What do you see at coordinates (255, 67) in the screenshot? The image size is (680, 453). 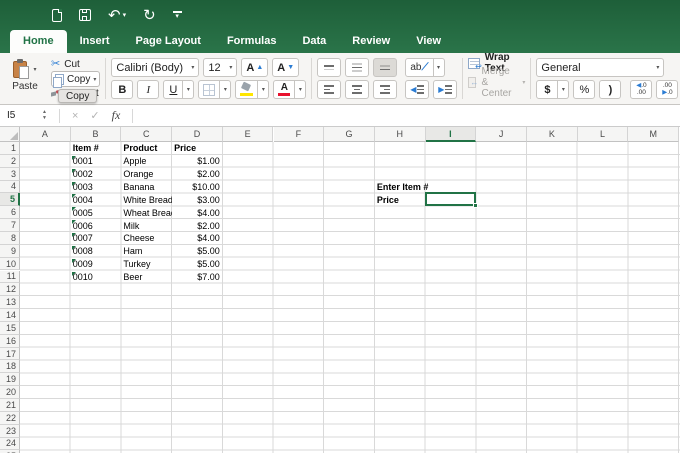 I see `grow-font-button: A ▲` at bounding box center [255, 67].